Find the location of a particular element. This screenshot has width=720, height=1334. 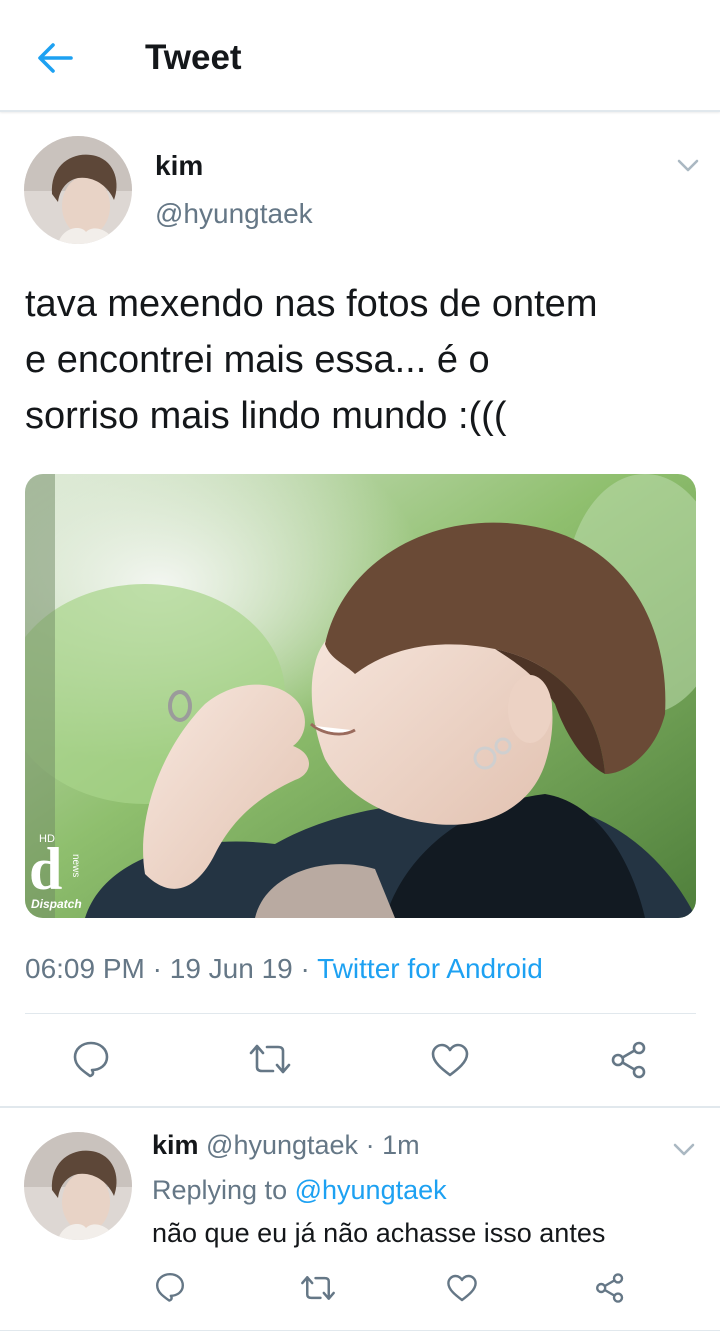

reply-button is located at coordinates (91, 1059).